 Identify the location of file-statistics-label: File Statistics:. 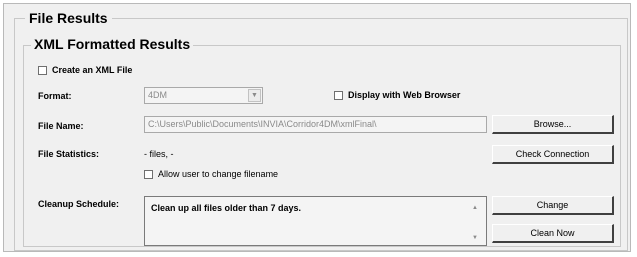
(69, 154).